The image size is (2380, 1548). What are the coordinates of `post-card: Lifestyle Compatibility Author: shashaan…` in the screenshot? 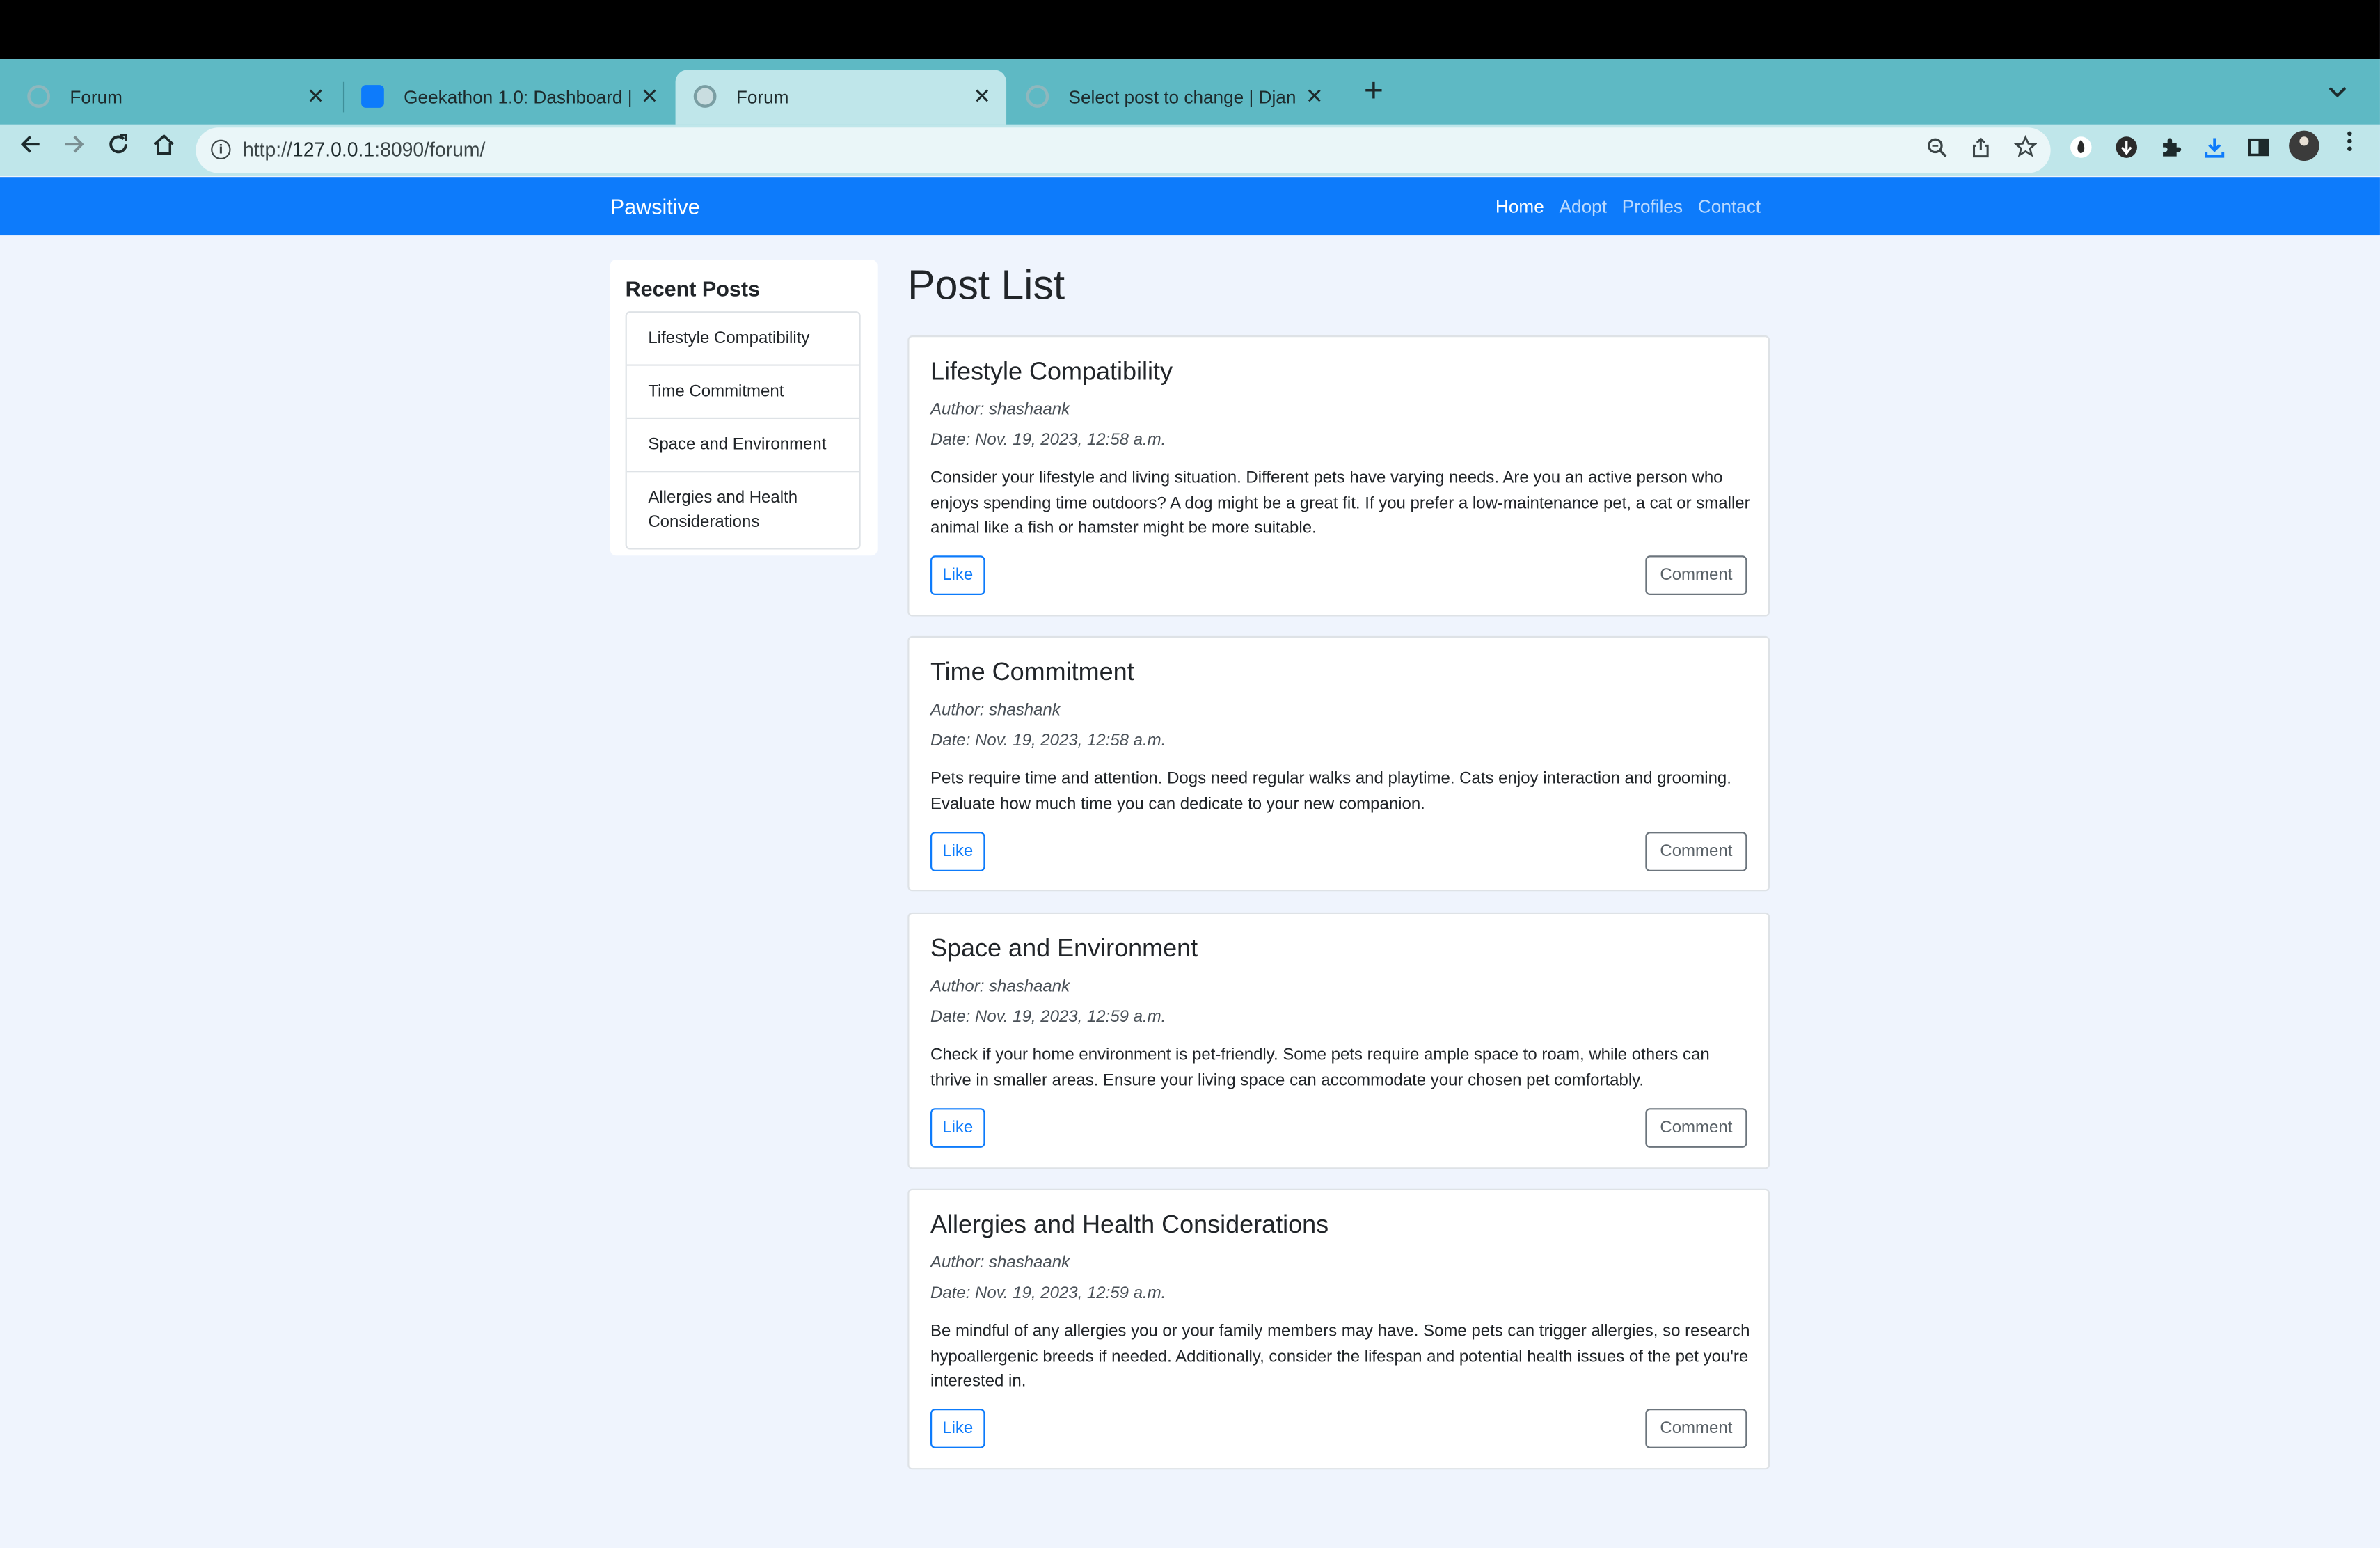 It's located at (1338, 476).